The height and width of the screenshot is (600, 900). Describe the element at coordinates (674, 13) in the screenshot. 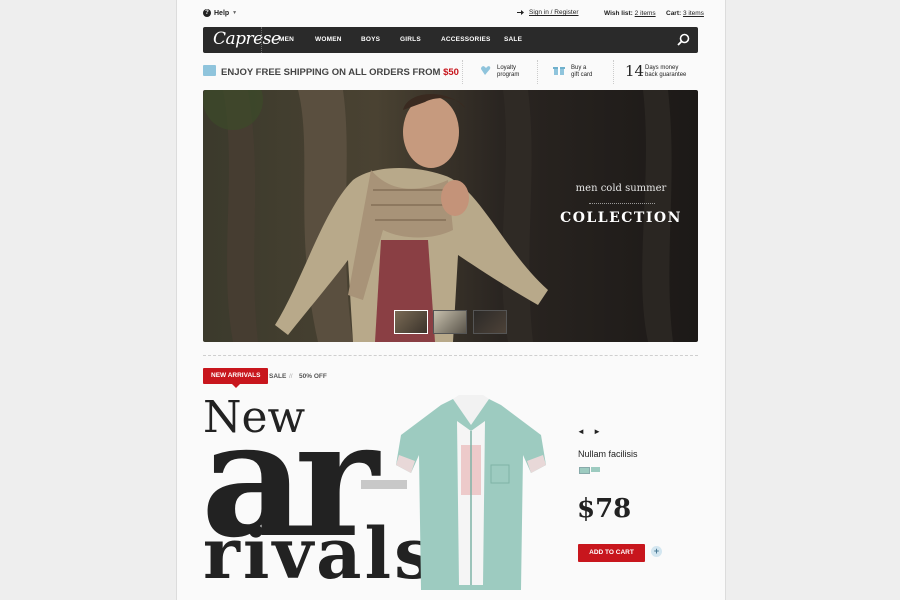

I see `cart-label: Cart:` at that location.